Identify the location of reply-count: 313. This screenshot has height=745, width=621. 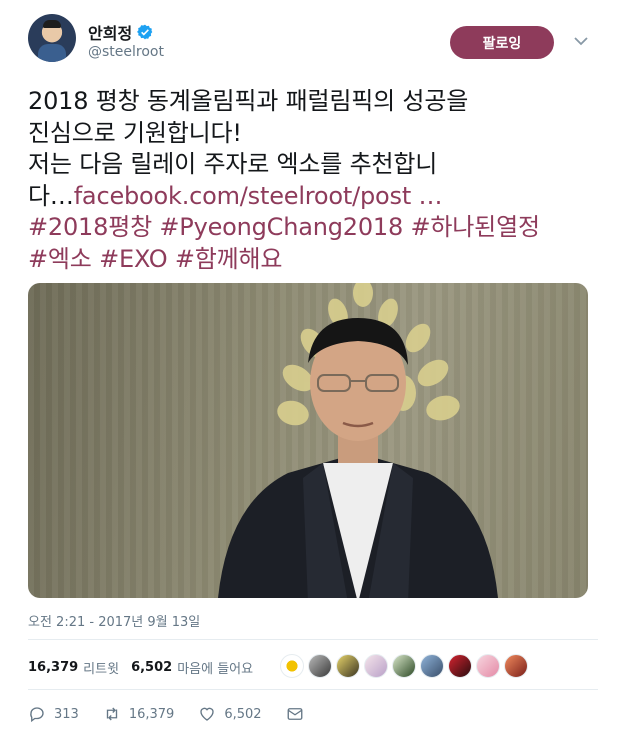
(66, 714).